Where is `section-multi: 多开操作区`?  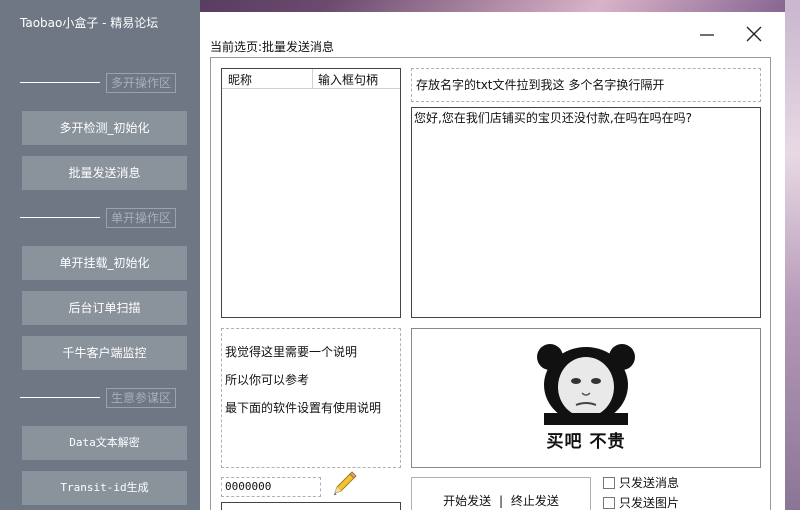
section-multi: 多开操作区 is located at coordinates (100, 83).